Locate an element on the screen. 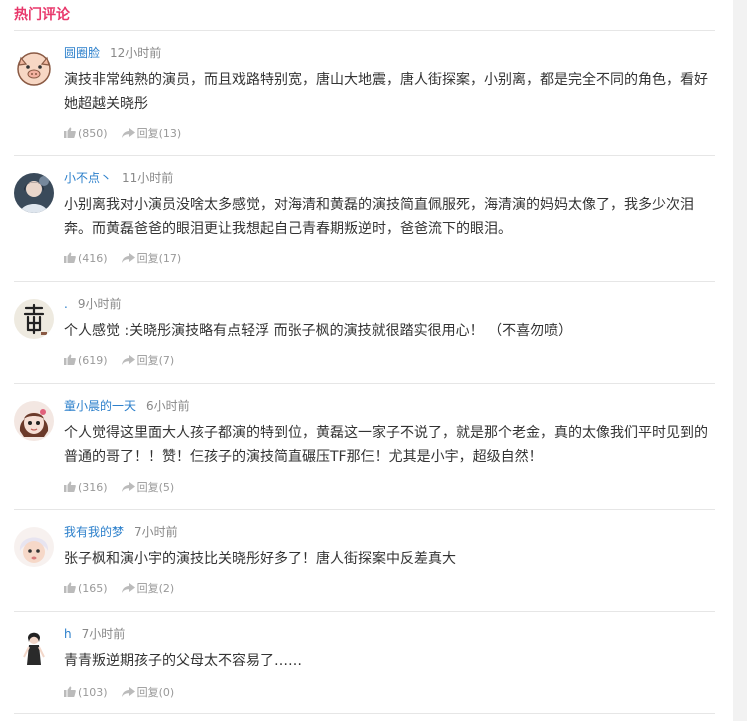  doll-avatar-icon is located at coordinates (34, 421).